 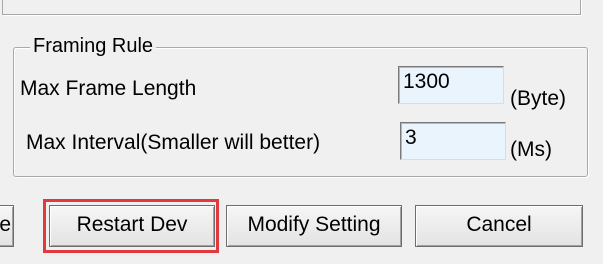 What do you see at coordinates (93, 46) in the screenshot?
I see `framing-rule-title: Framing Rule` at bounding box center [93, 46].